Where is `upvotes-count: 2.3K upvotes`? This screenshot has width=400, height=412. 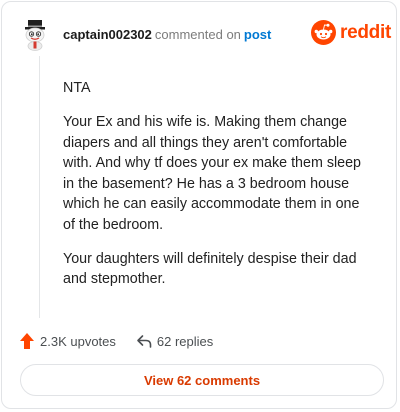
upvotes-count: 2.3K upvotes is located at coordinates (78, 341).